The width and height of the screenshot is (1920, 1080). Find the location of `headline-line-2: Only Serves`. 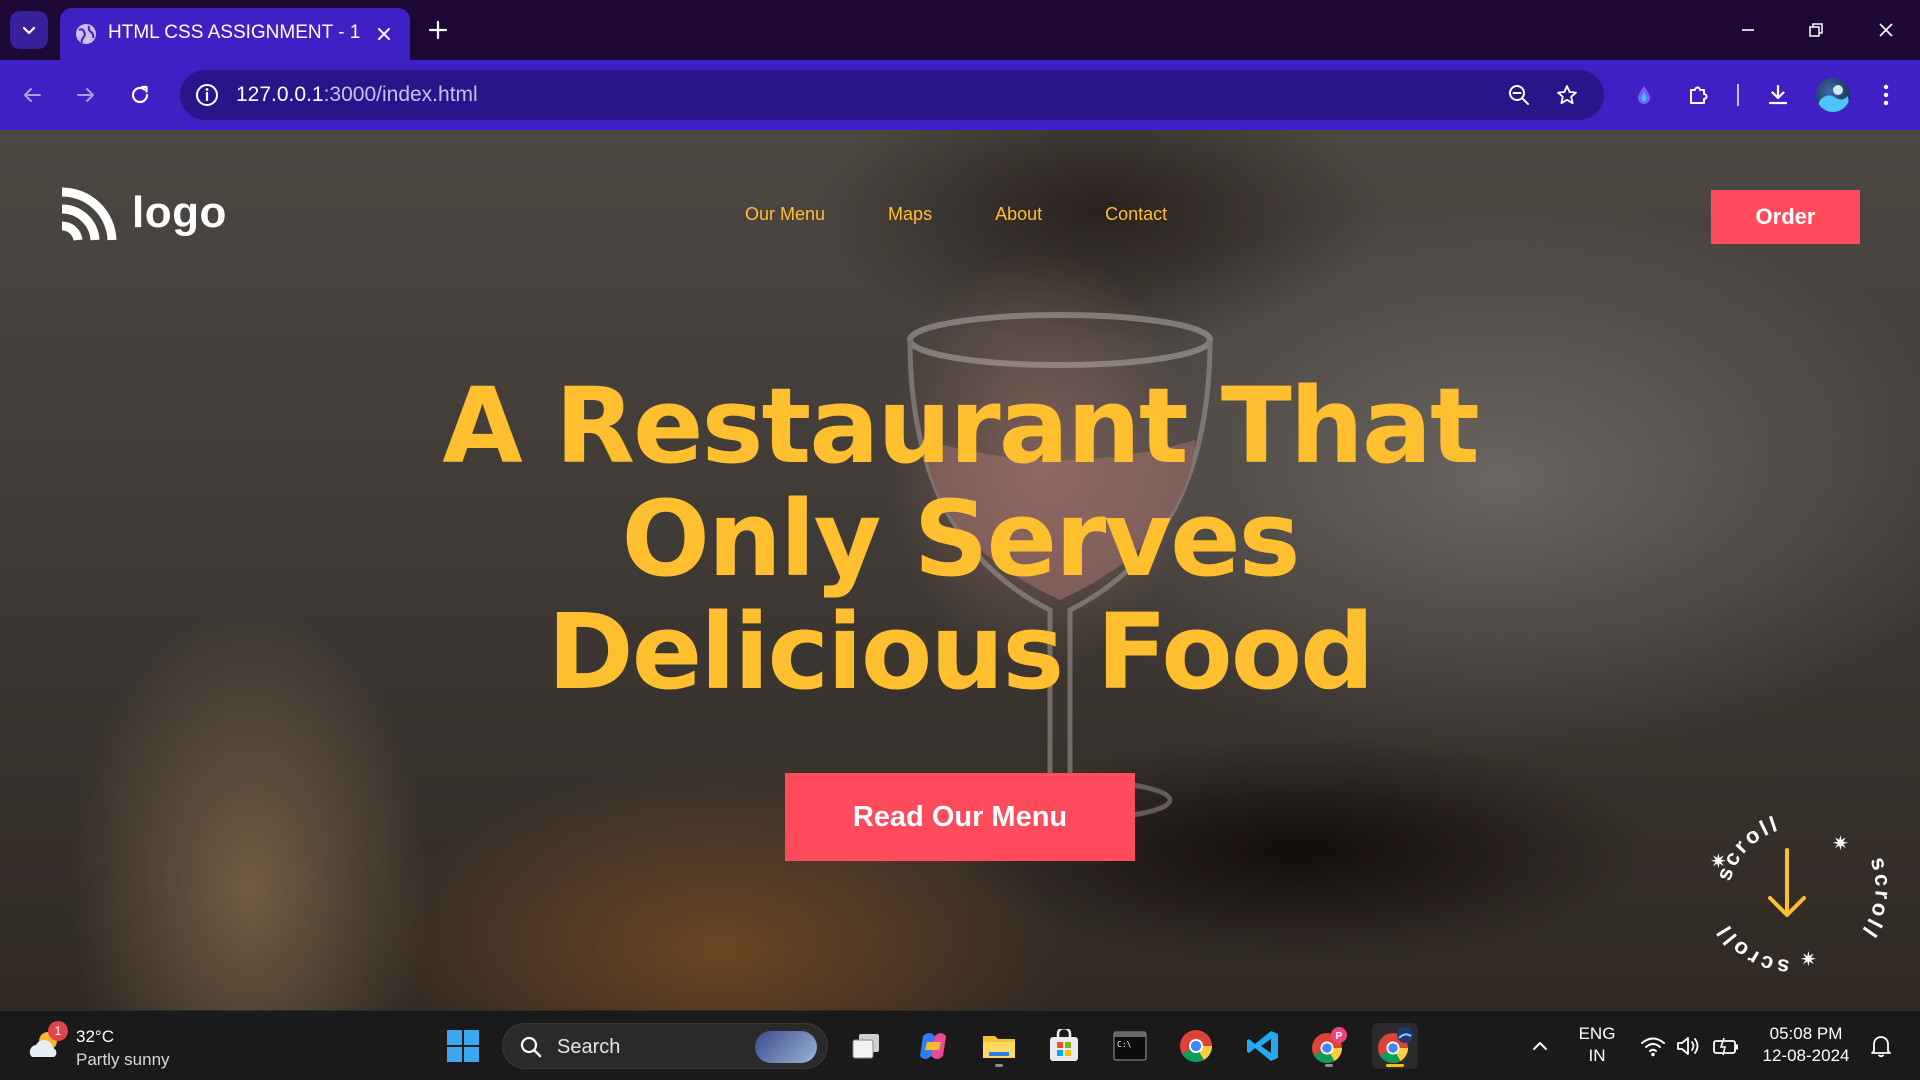

headline-line-2: Only Serves is located at coordinates (960, 539).